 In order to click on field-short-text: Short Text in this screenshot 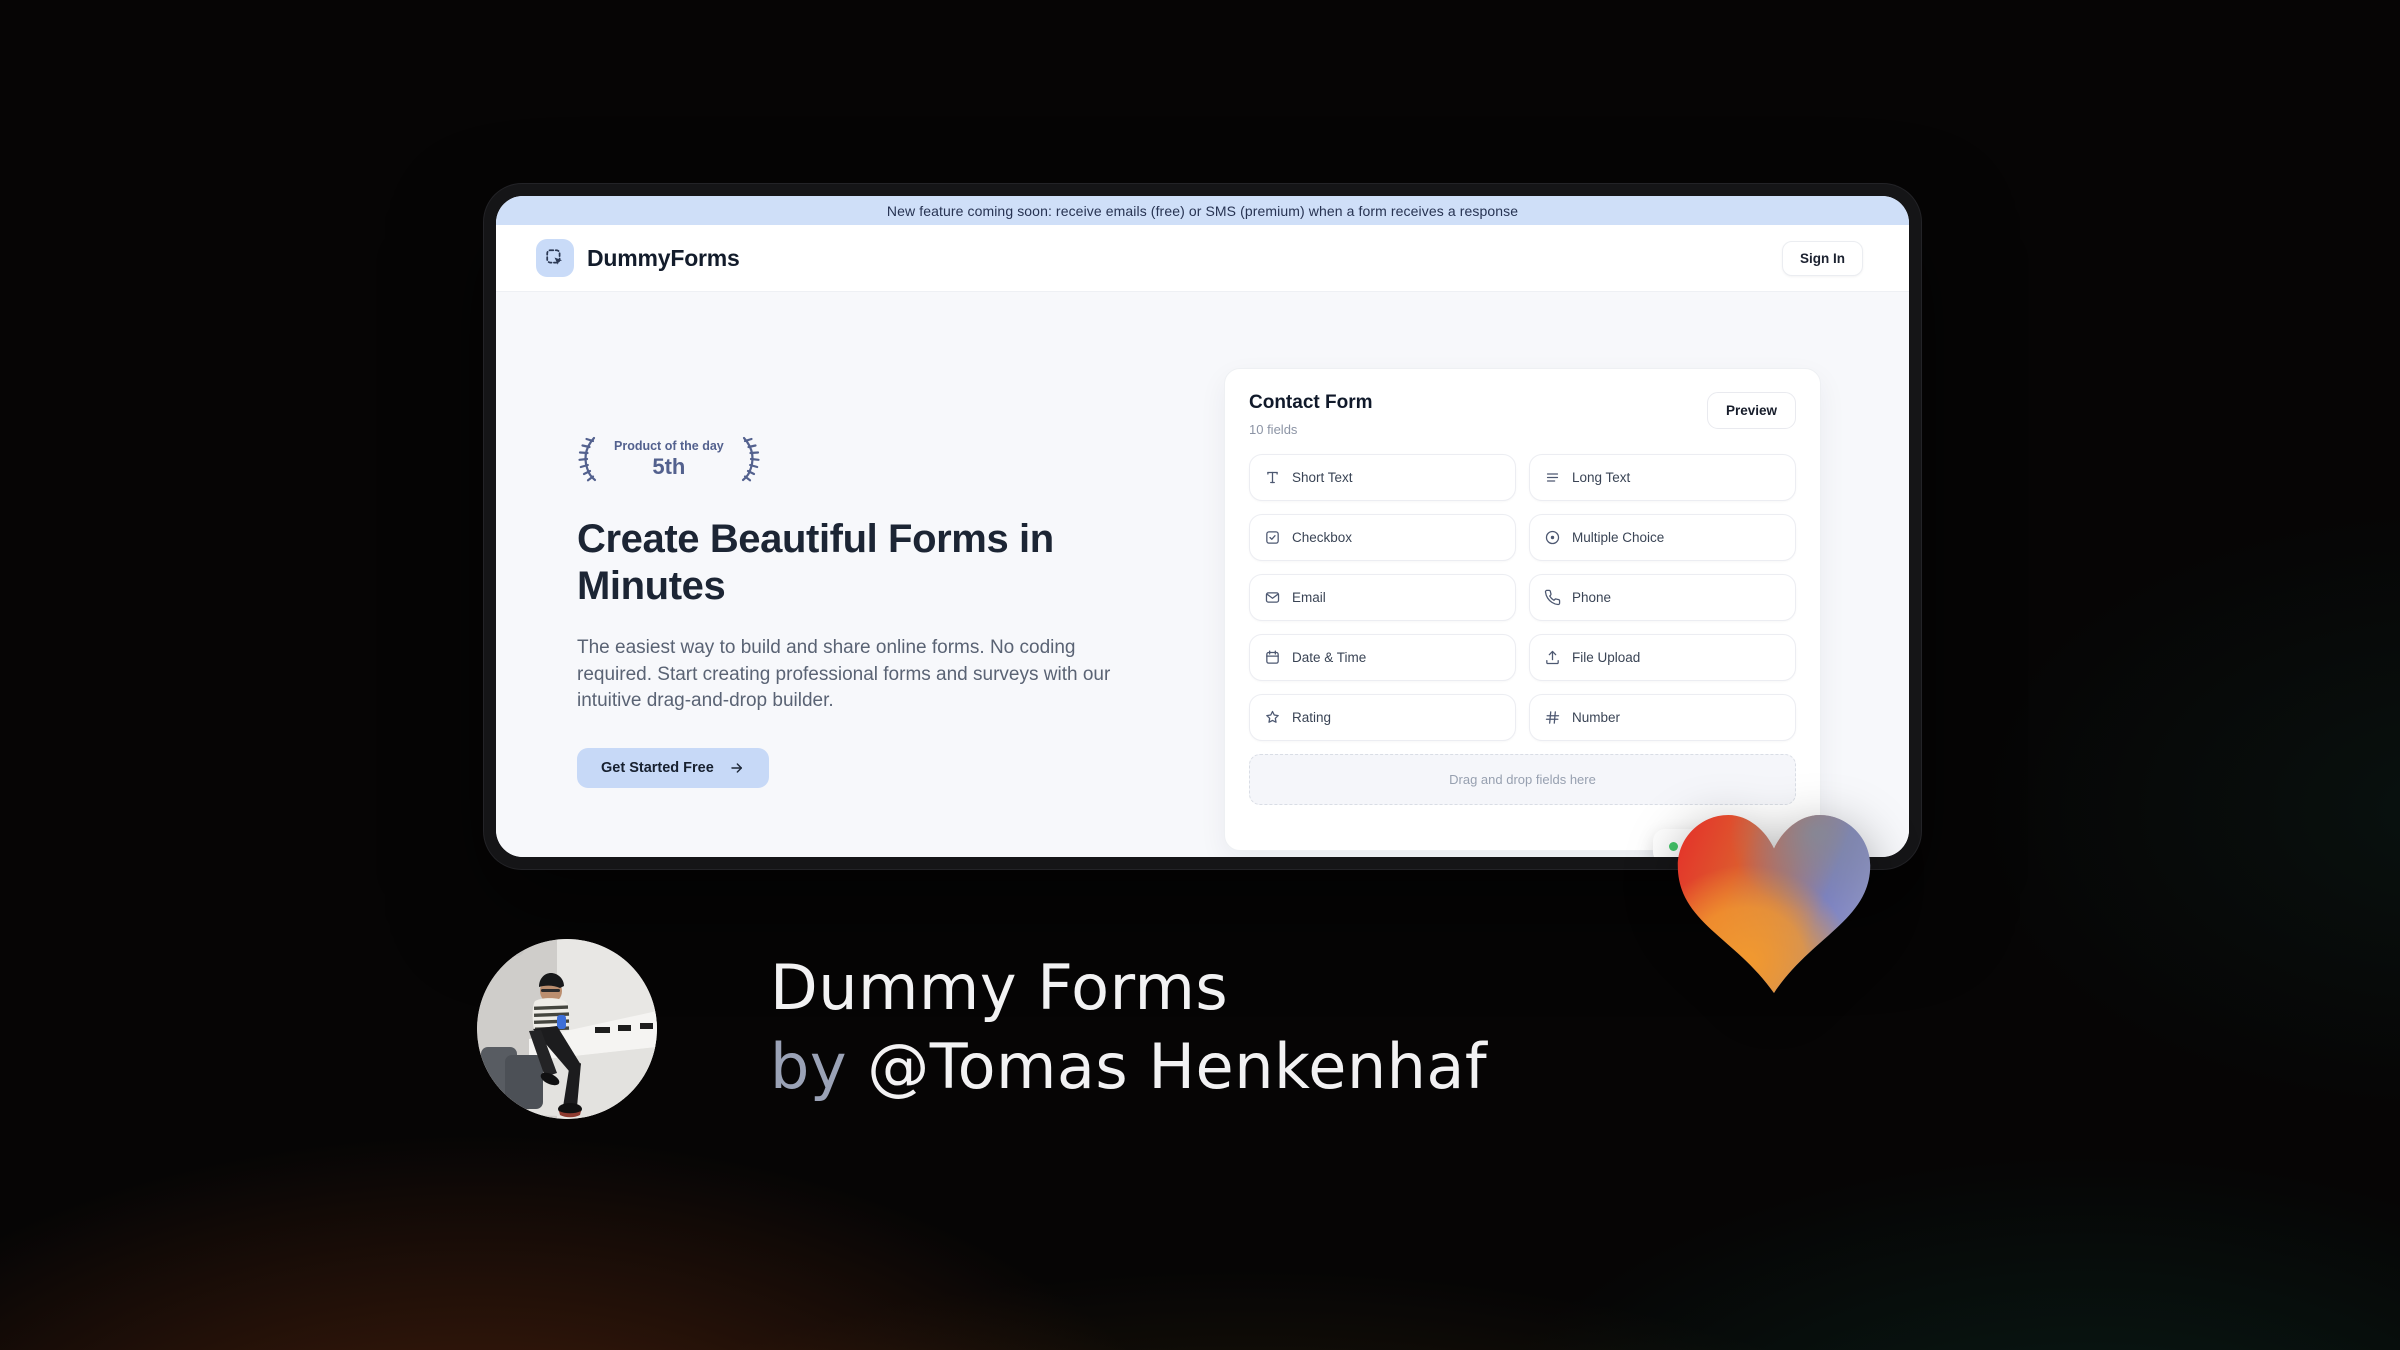, I will do `click(1382, 477)`.